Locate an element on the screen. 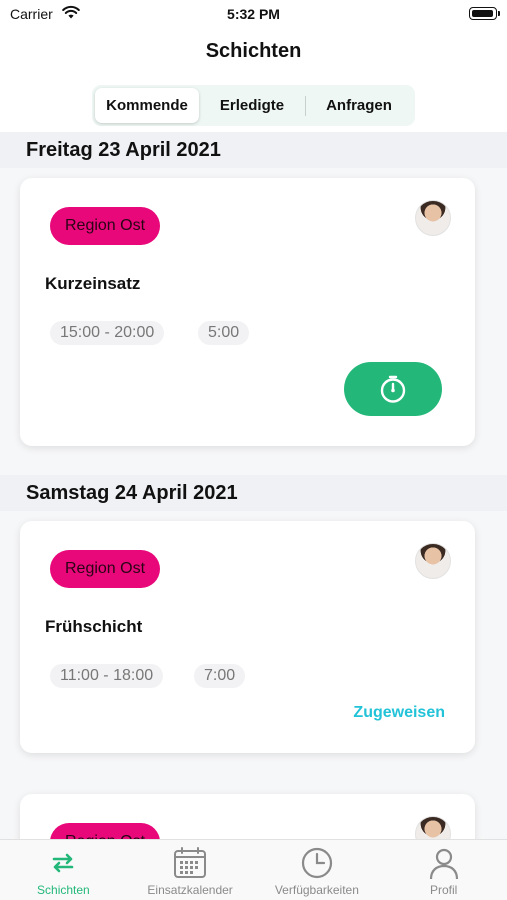 The height and width of the screenshot is (900, 507). tab-einsatzkalender: Einsatzkalender is located at coordinates (190, 870).